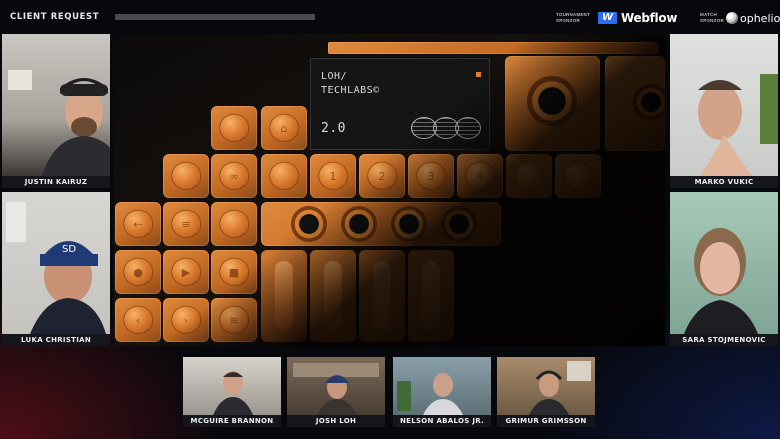 The height and width of the screenshot is (439, 780). I want to click on device-key-left: ‹, so click(138, 320).